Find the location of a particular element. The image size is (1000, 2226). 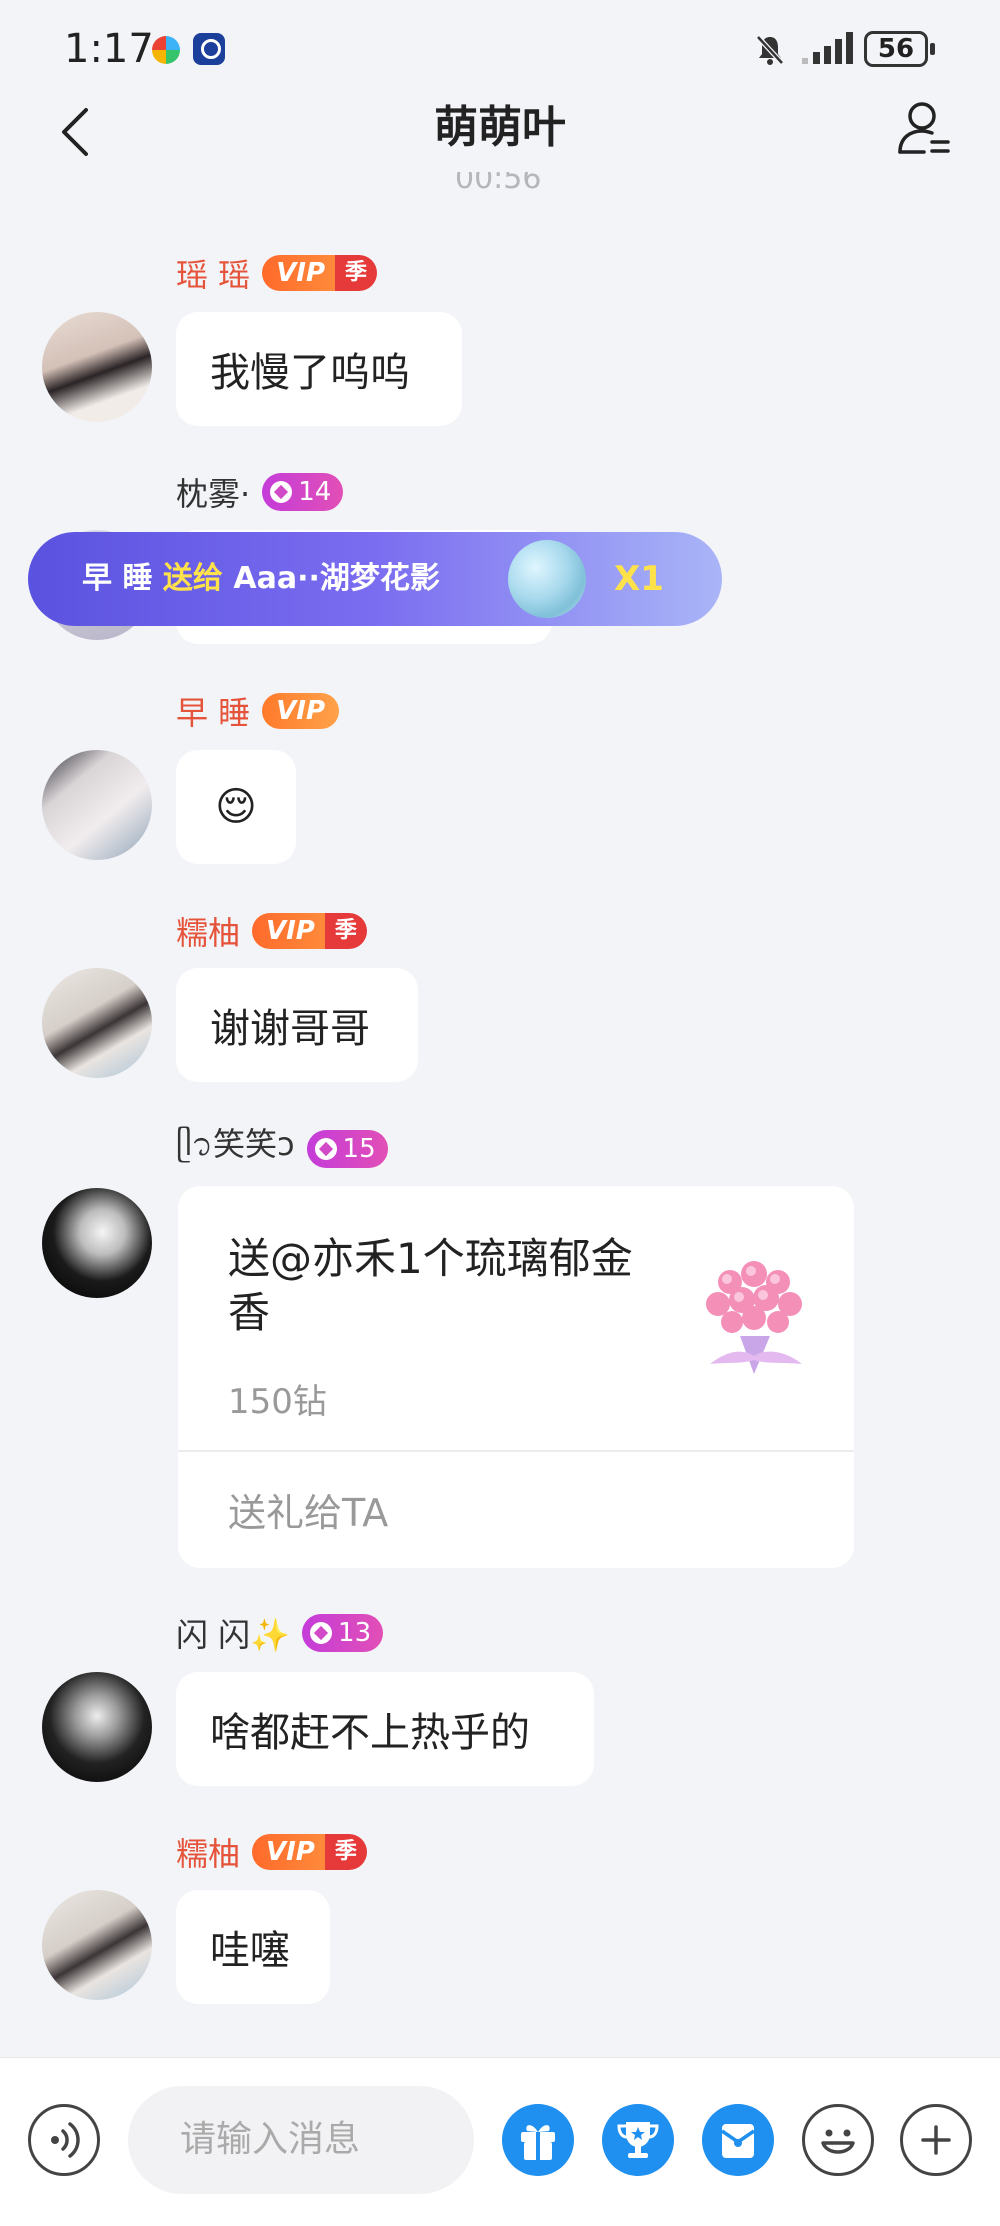

gift-icon is located at coordinates (538, 2142).